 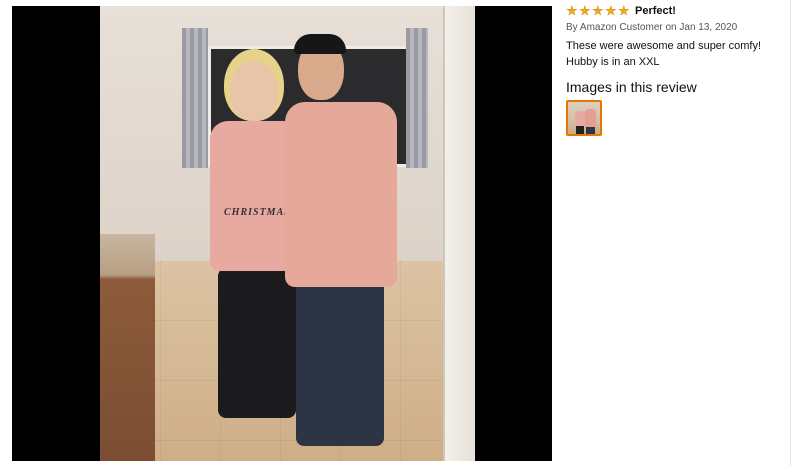 What do you see at coordinates (257, 343) in the screenshot?
I see `woman-figure-legs` at bounding box center [257, 343].